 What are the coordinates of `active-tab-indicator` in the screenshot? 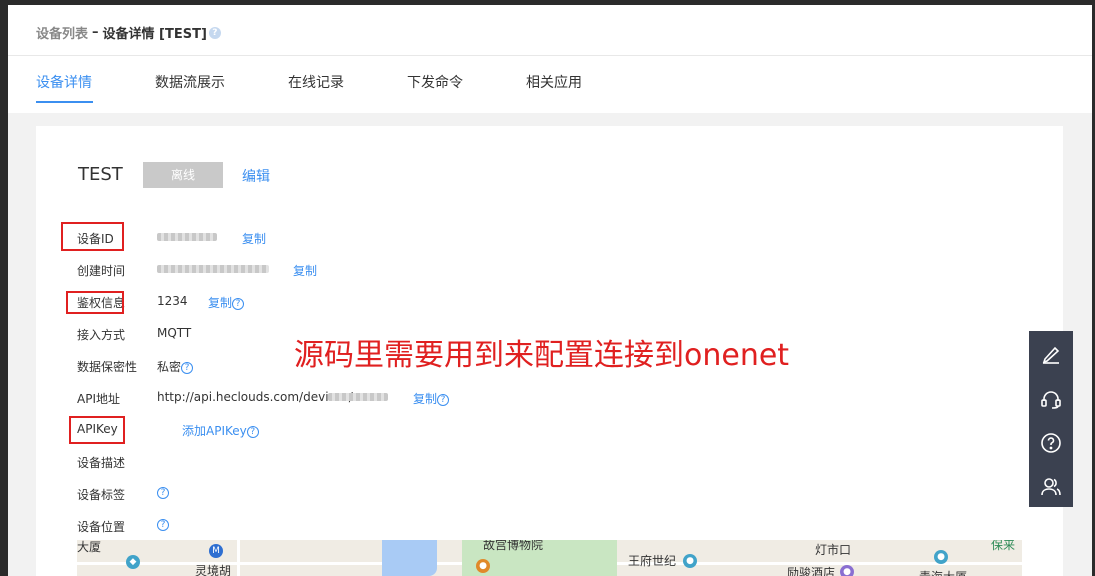 It's located at (64, 102).